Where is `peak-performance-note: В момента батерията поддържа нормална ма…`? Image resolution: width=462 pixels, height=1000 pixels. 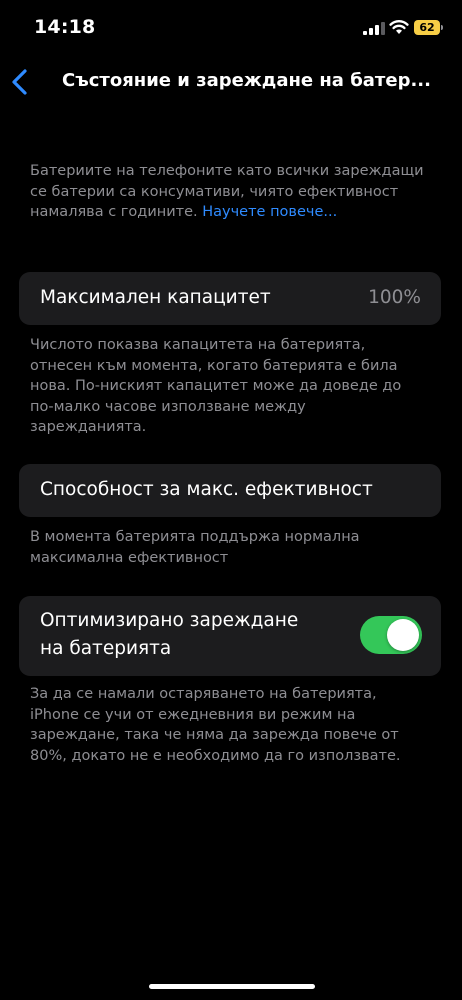 peak-performance-note: В момента батерията поддържа нормална ма… is located at coordinates (195, 547).